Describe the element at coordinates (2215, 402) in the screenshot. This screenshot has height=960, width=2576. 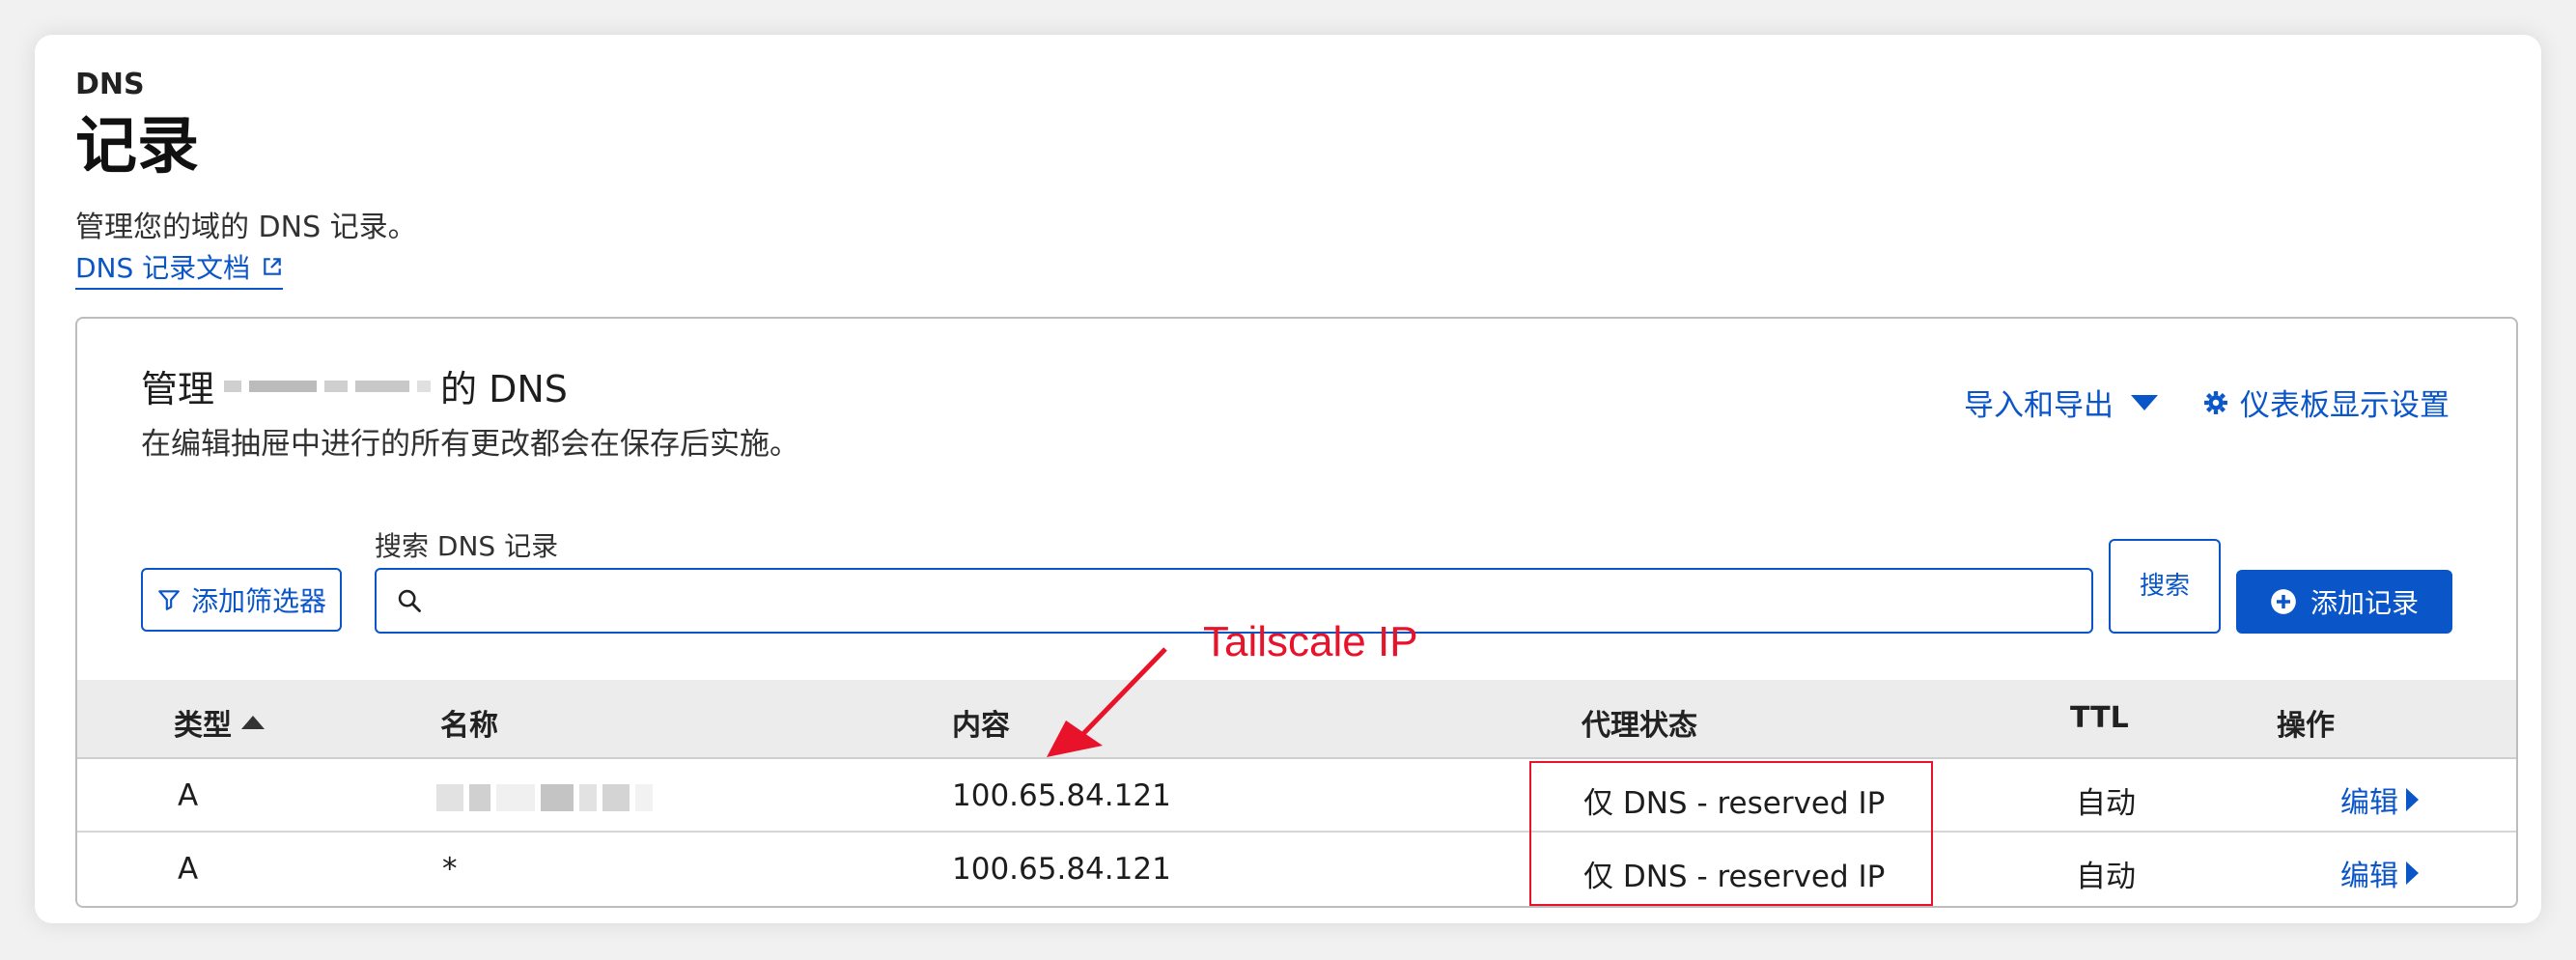
I see `gear-icon` at that location.